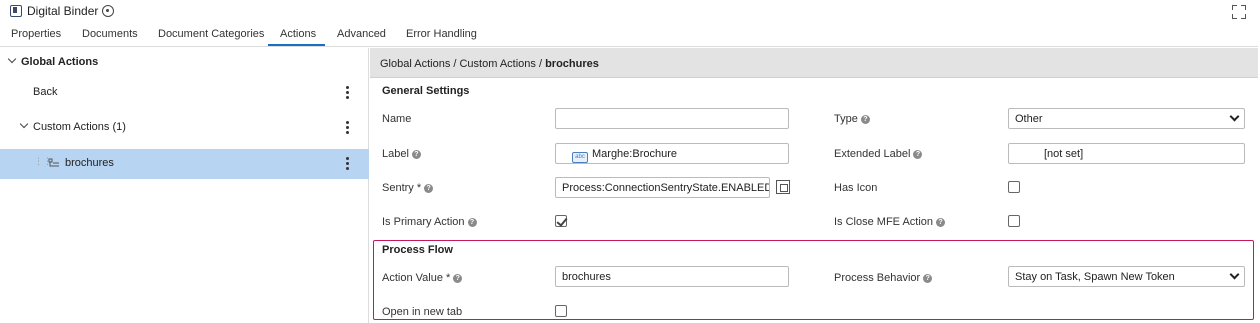 The width and height of the screenshot is (1260, 323). I want to click on tree-root-label: Global Actions, so click(60, 62).